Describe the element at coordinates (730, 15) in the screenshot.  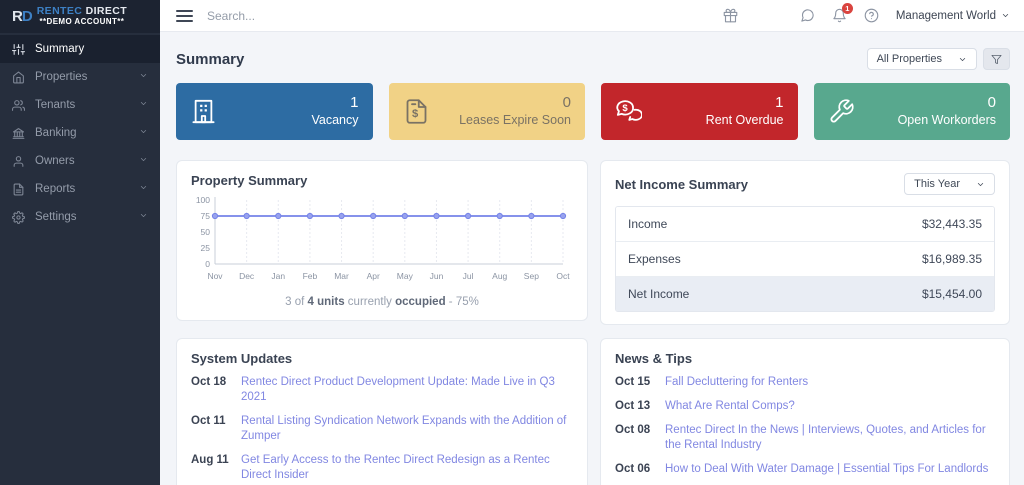
I see `gift-icon` at that location.